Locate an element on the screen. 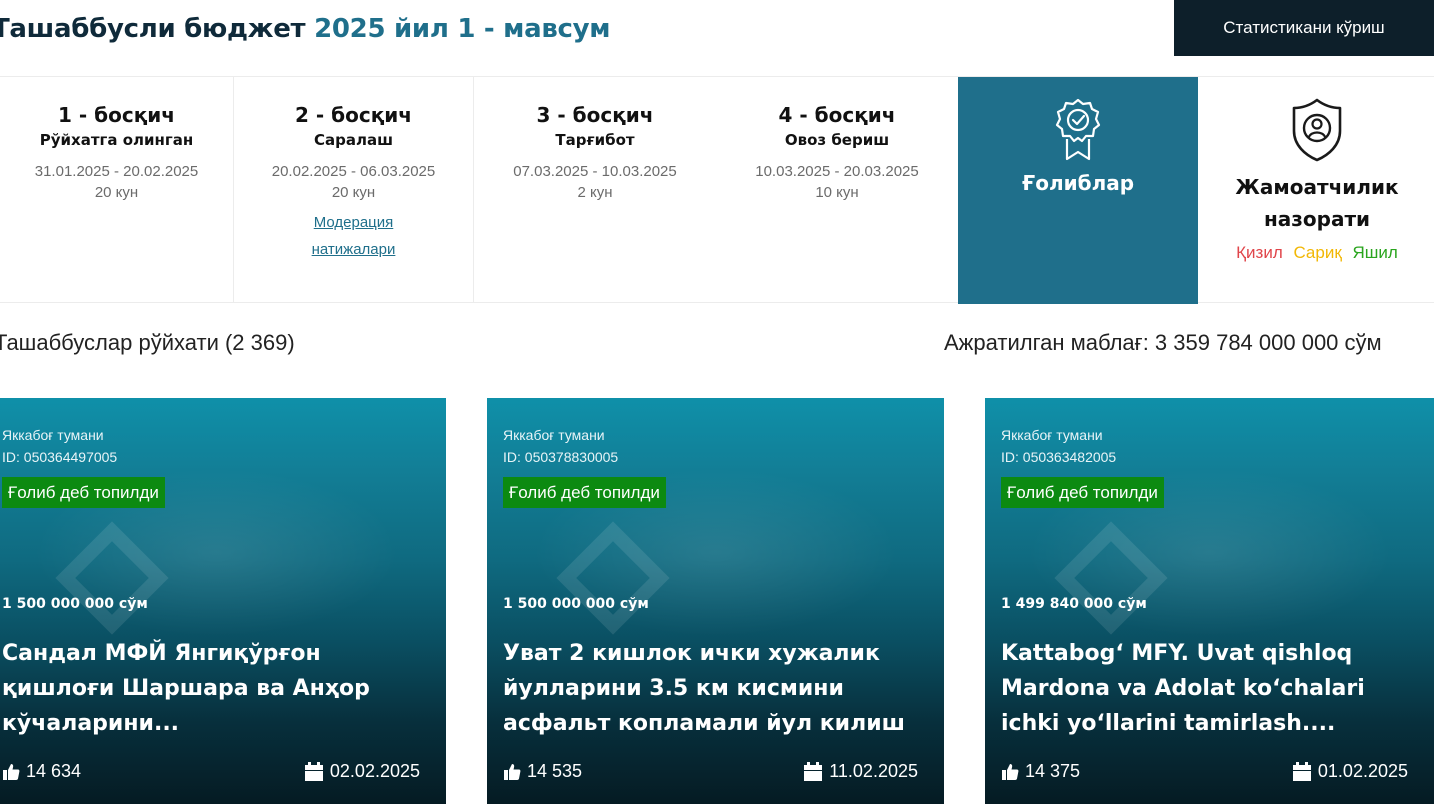  card-likes: 14 375 is located at coordinates (1040, 771).